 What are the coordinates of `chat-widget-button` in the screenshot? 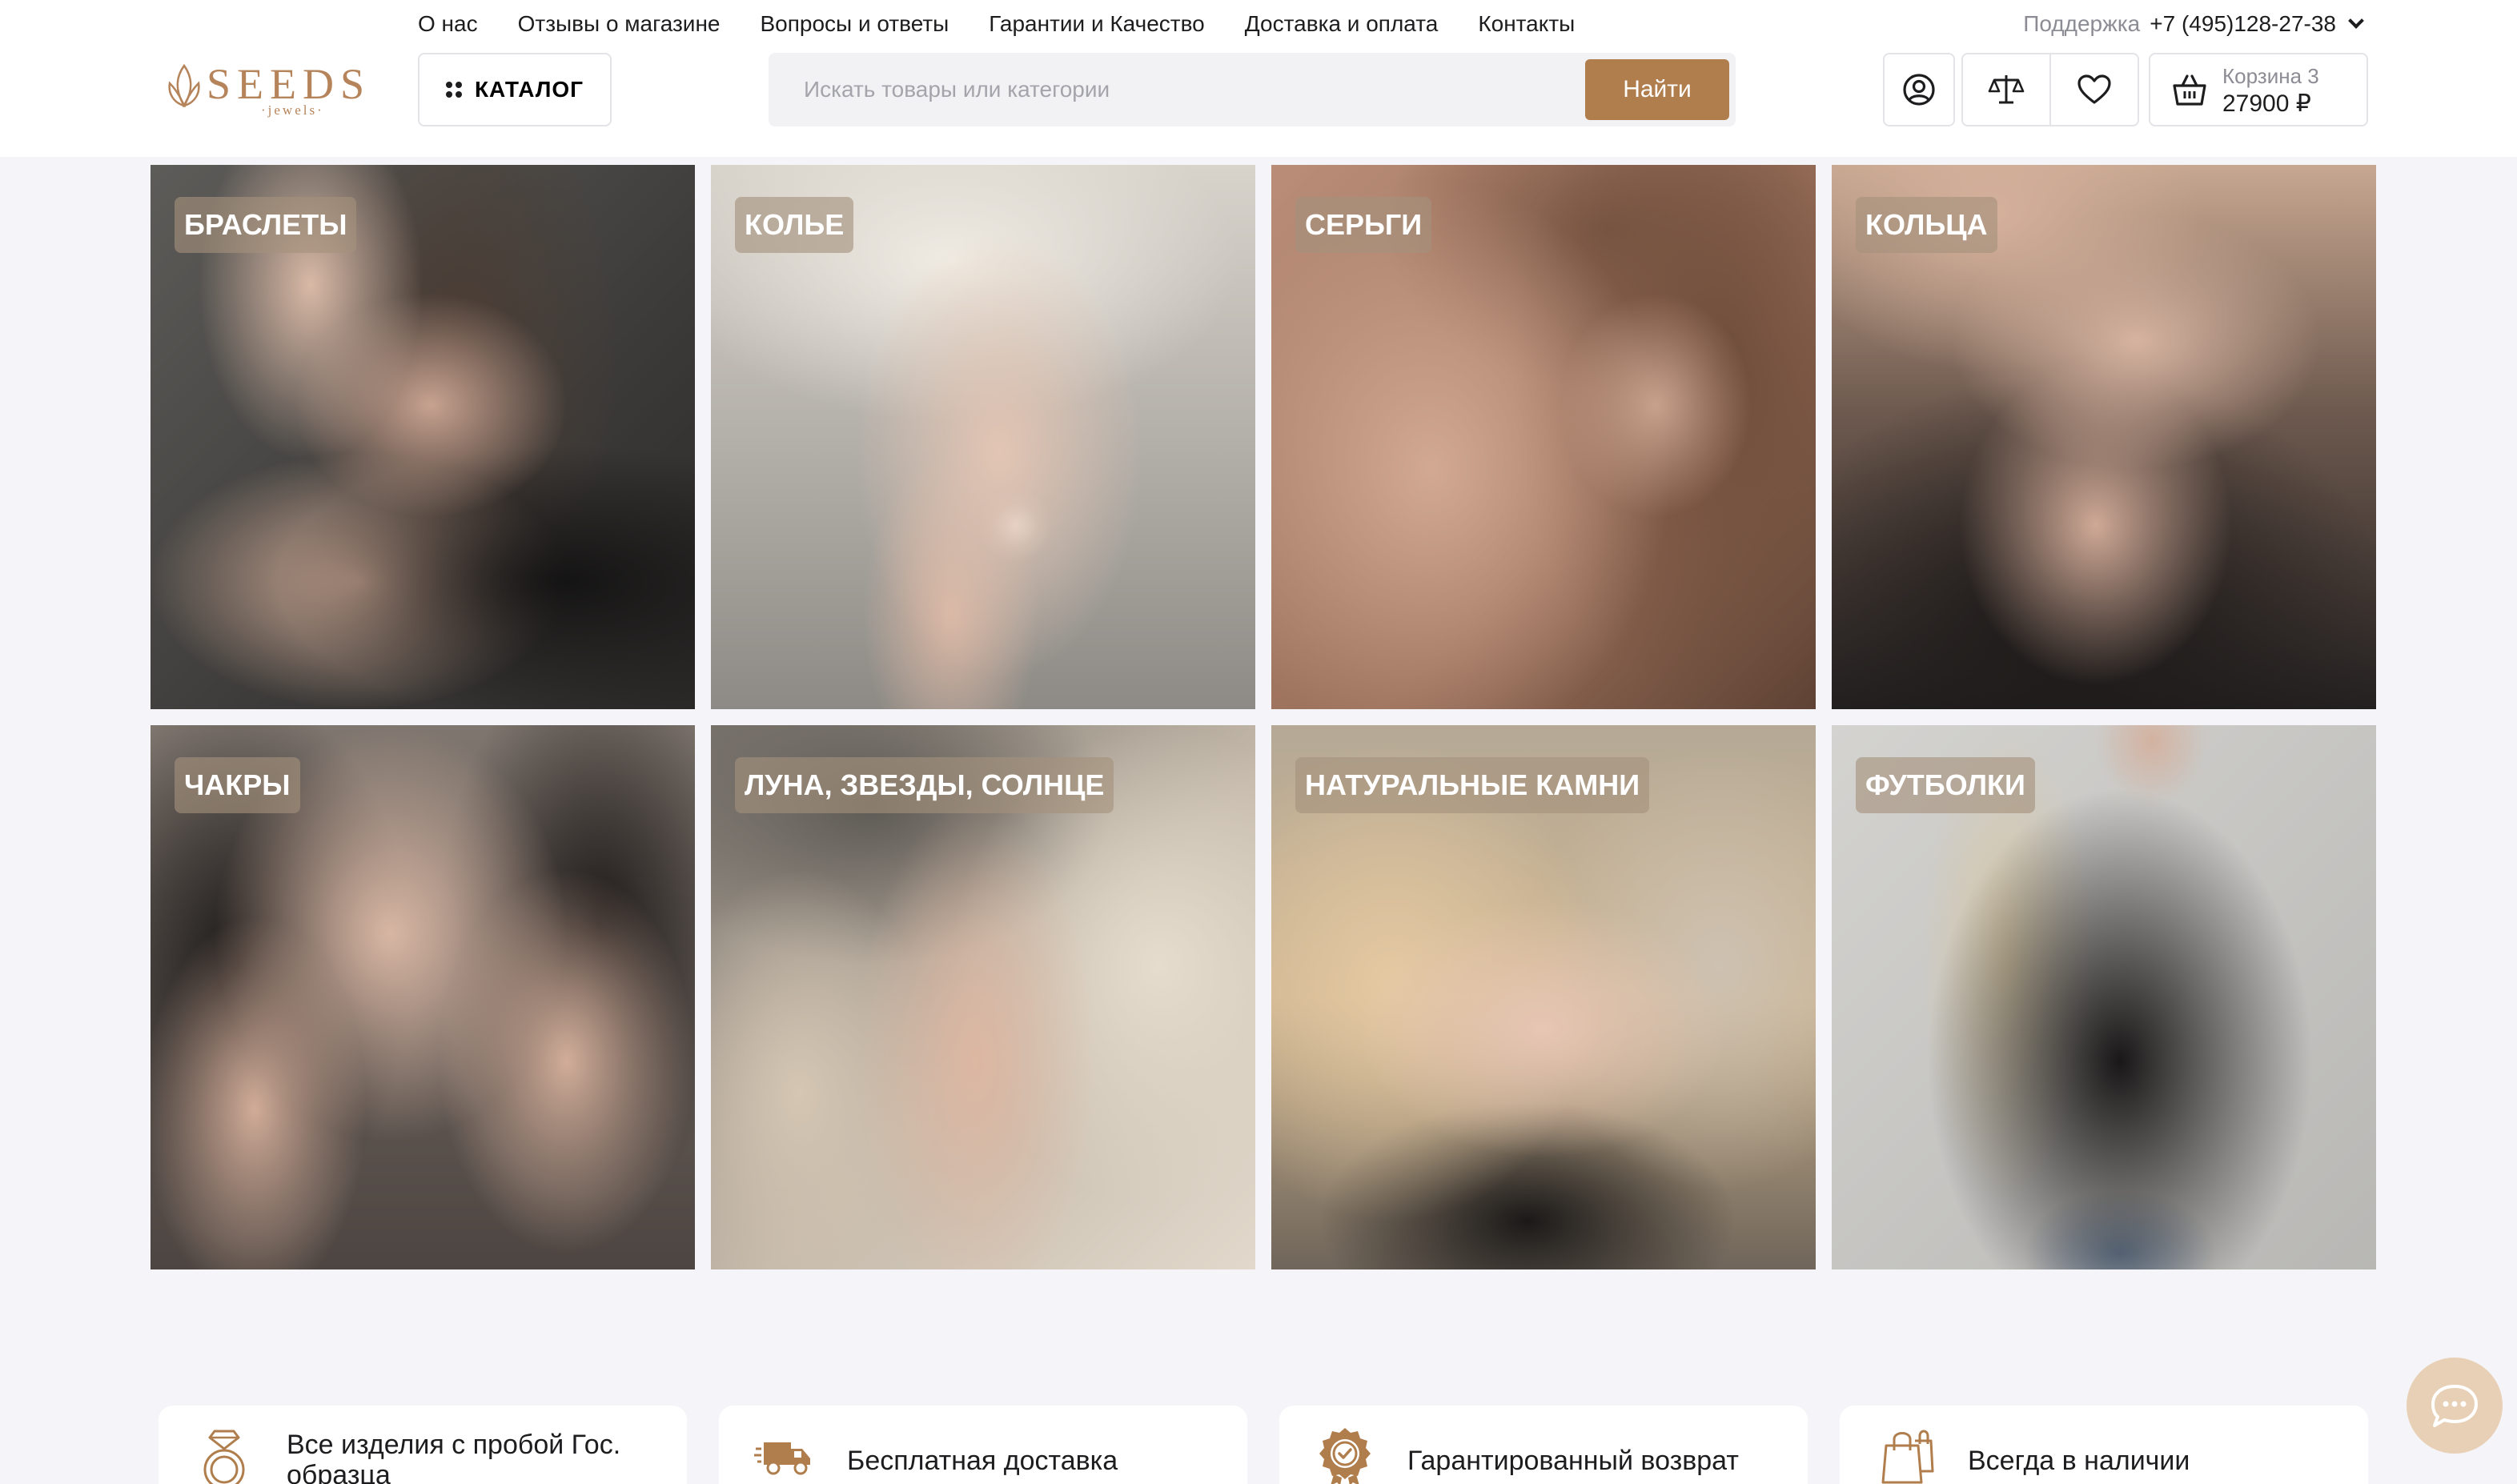 It's located at (2455, 1406).